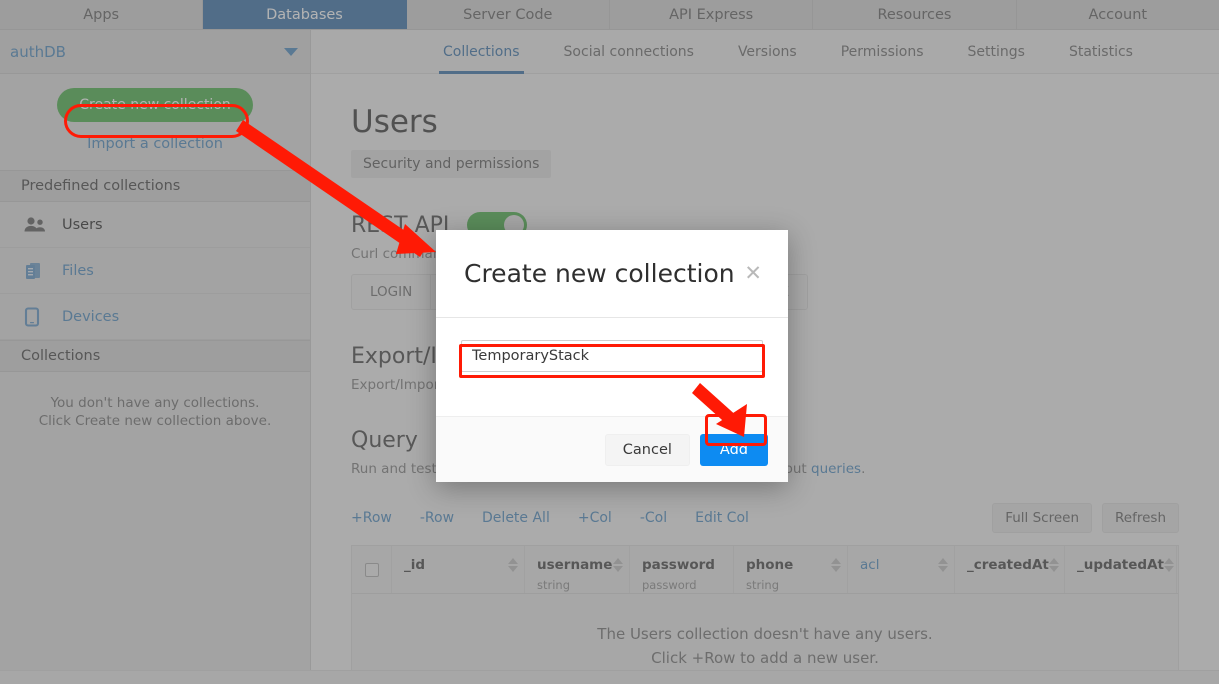  I want to click on add-button: Add, so click(733, 449).